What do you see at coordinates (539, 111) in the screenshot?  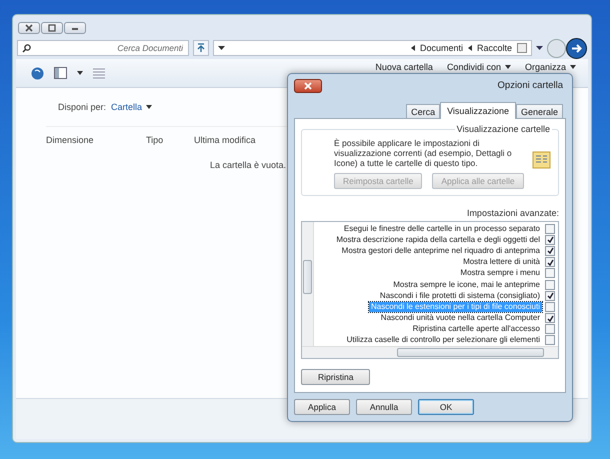 I see `tab: Generale` at bounding box center [539, 111].